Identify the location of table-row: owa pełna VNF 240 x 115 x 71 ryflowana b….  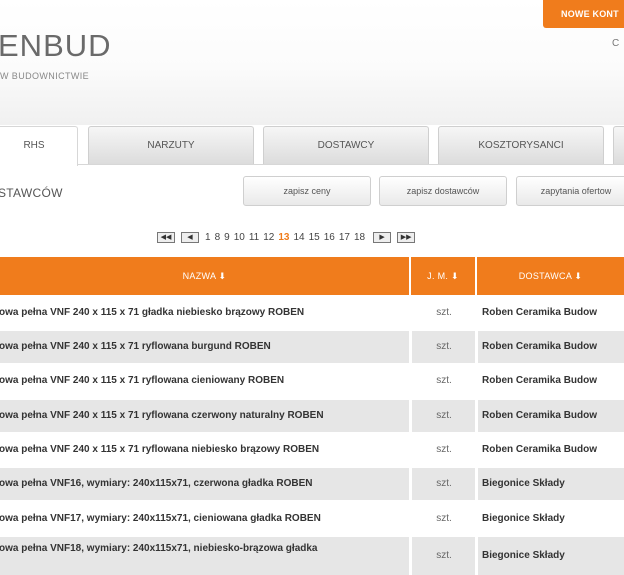
(312, 347).